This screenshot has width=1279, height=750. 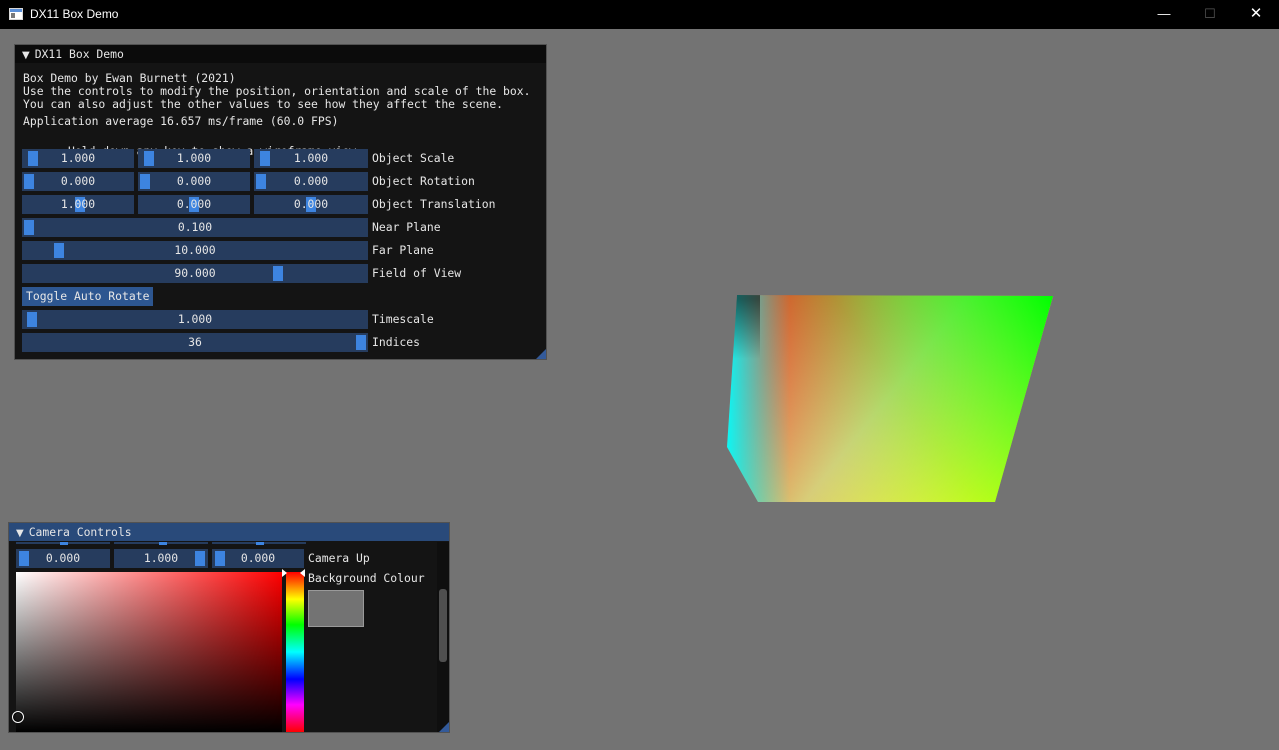 I want to click on scale-y-slider: 1.000, so click(x=194, y=158).